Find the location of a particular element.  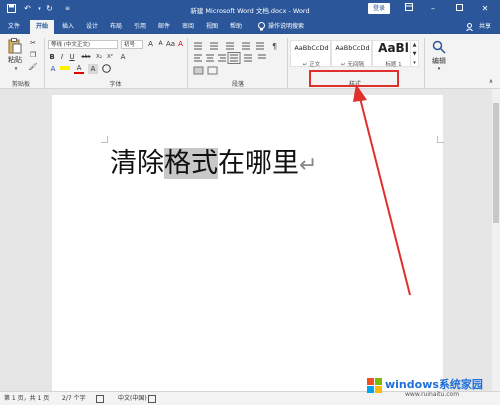

find-icon is located at coordinates (439, 47).